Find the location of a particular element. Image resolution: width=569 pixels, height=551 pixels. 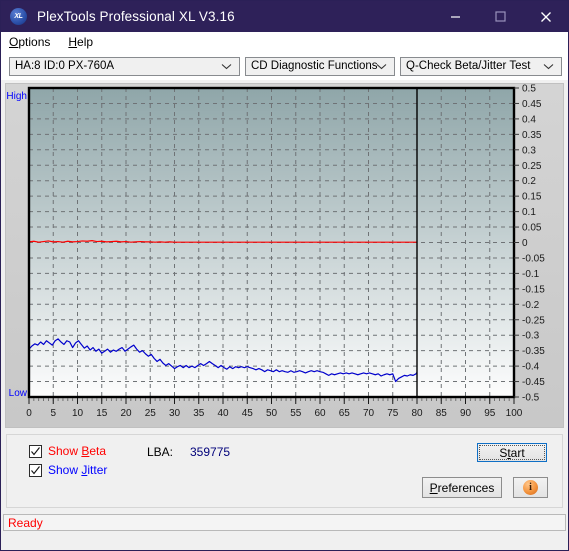

test-select-value: Q-Check Beta/Jitter Test is located at coordinates (468, 66).